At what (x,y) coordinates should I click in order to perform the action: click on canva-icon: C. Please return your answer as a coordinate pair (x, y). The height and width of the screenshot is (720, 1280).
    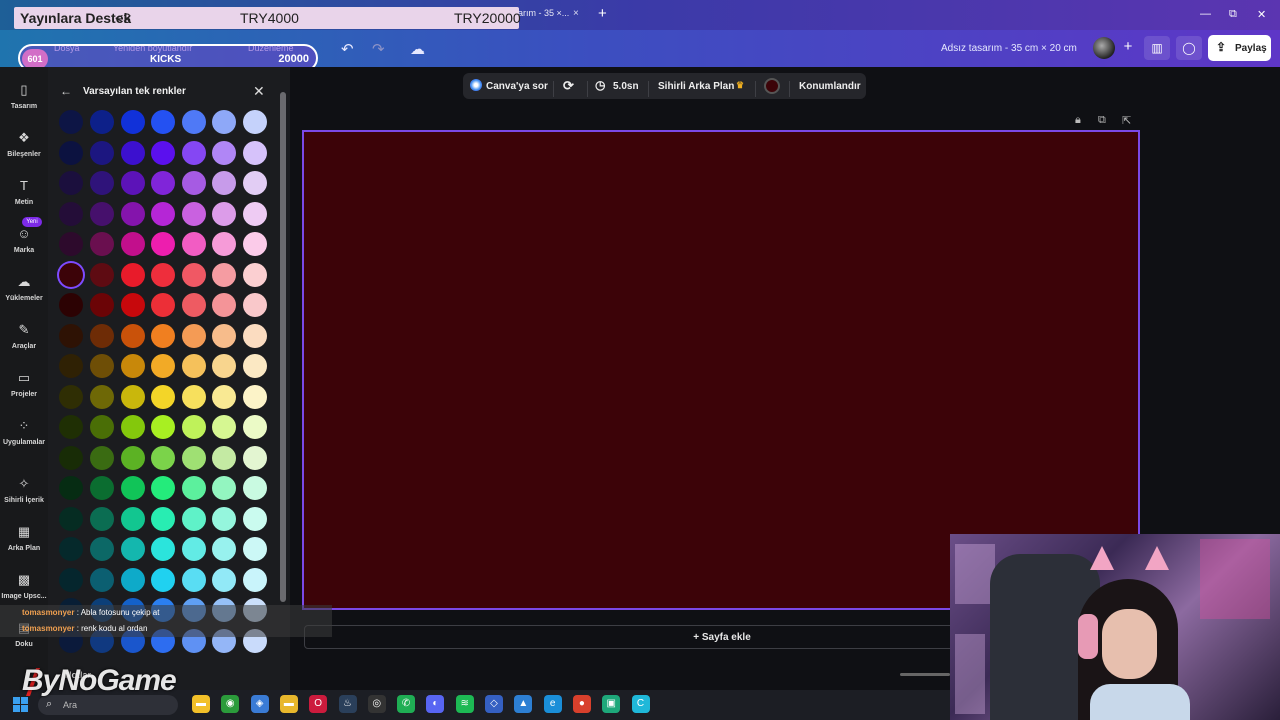
    Looking at the image, I should click on (640, 704).